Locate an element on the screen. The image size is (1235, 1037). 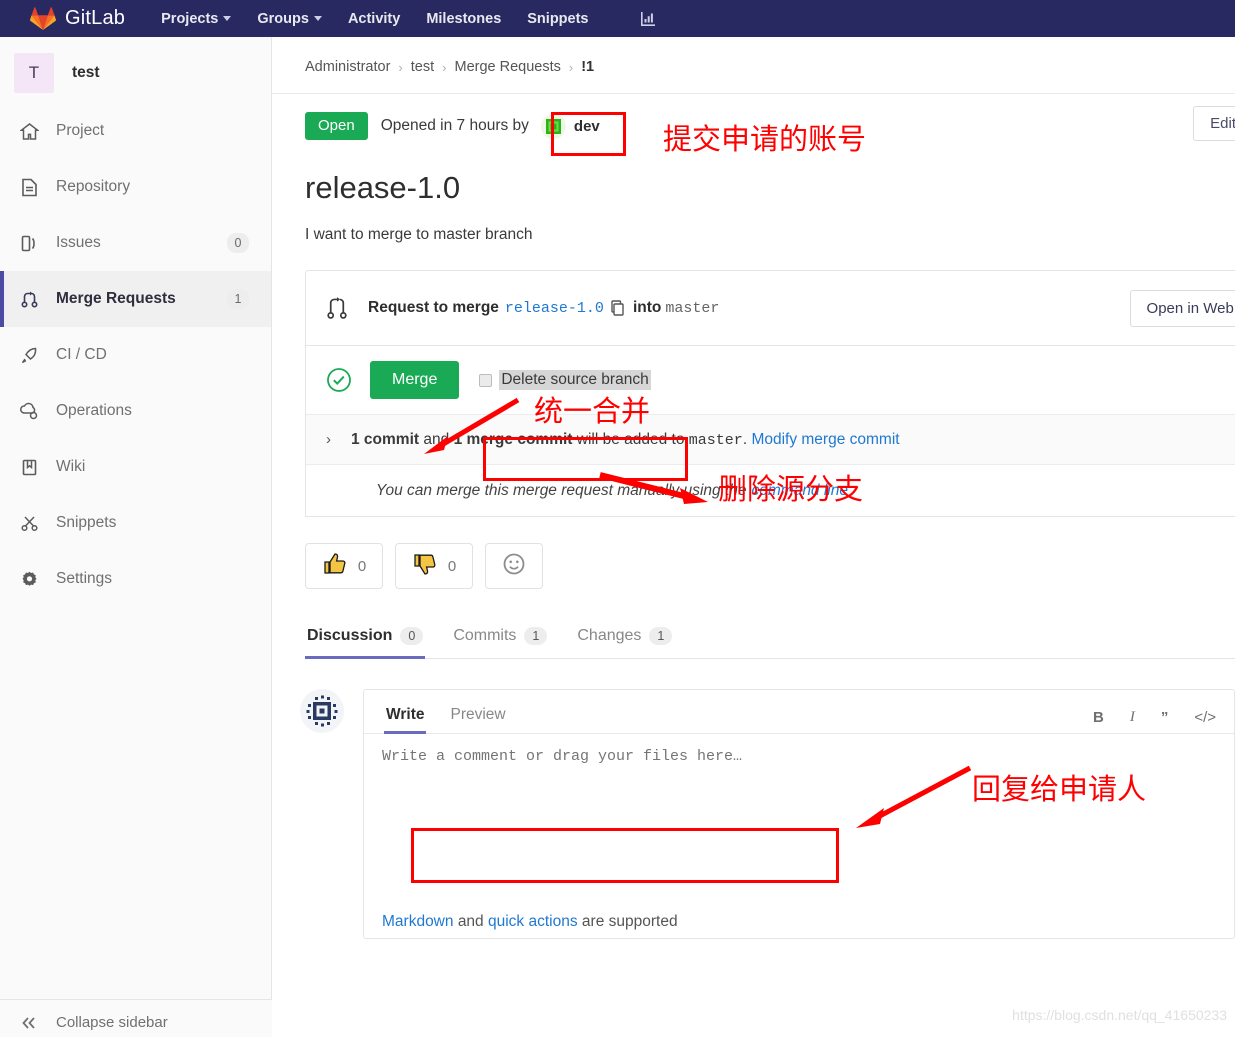
sidebar-item-issues: Issues 0 is located at coordinates (135, 243).